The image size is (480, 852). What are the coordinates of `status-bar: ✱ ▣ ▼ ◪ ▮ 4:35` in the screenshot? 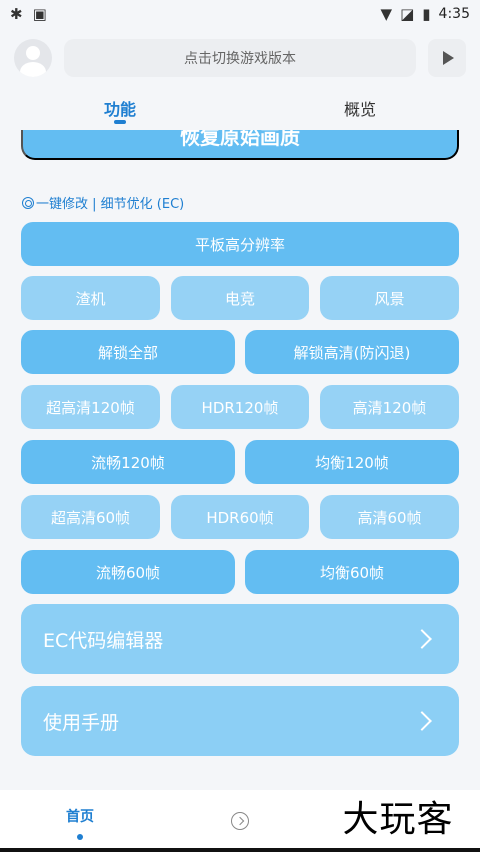 It's located at (240, 14).